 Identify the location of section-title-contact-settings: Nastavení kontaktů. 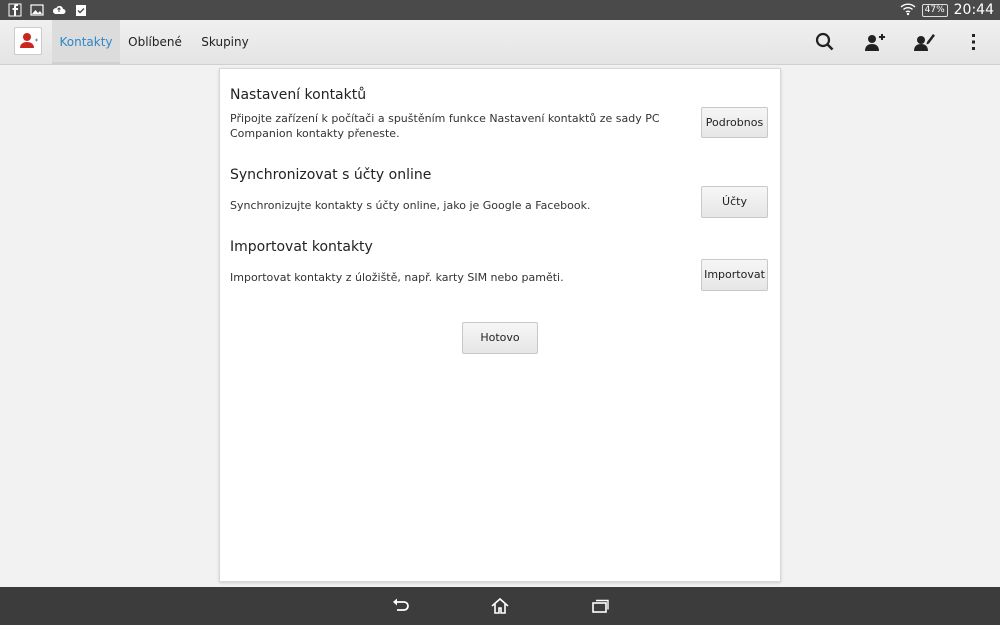
(298, 95).